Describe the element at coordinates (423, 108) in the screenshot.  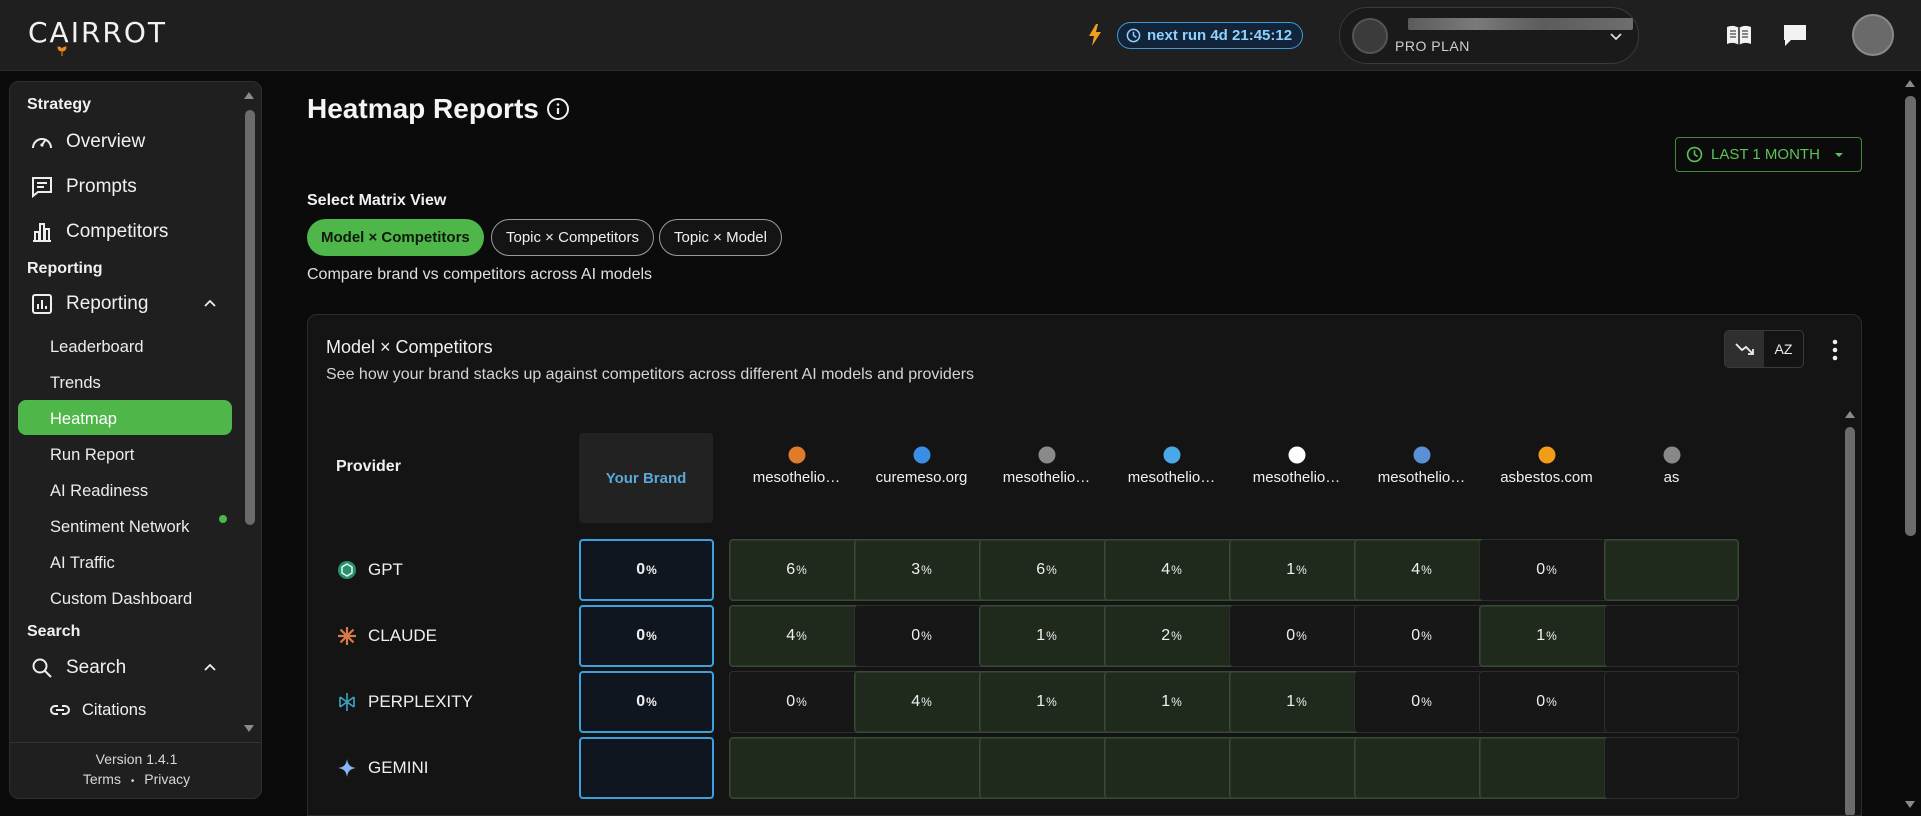
I see `page-title: Heatmap Reports` at that location.